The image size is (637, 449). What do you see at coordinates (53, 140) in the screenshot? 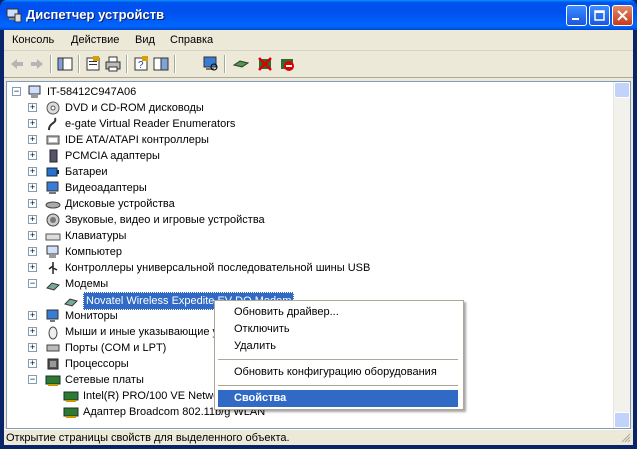
I see `ide-controller-icon` at bounding box center [53, 140].